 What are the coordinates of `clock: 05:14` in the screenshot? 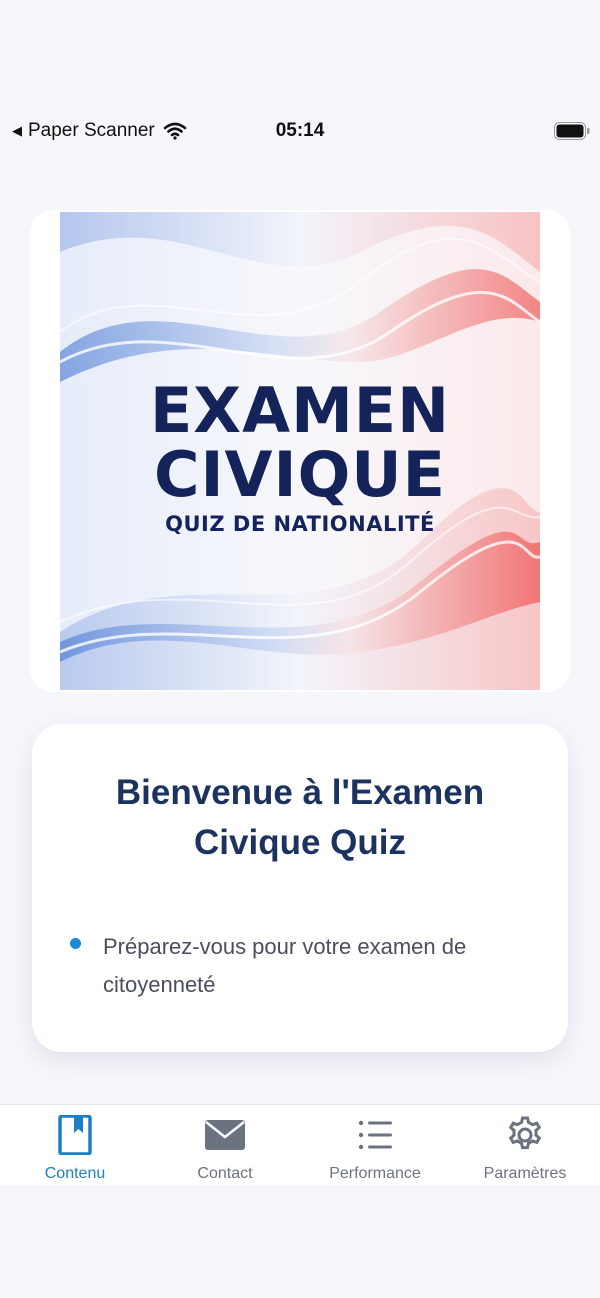 It's located at (300, 130).